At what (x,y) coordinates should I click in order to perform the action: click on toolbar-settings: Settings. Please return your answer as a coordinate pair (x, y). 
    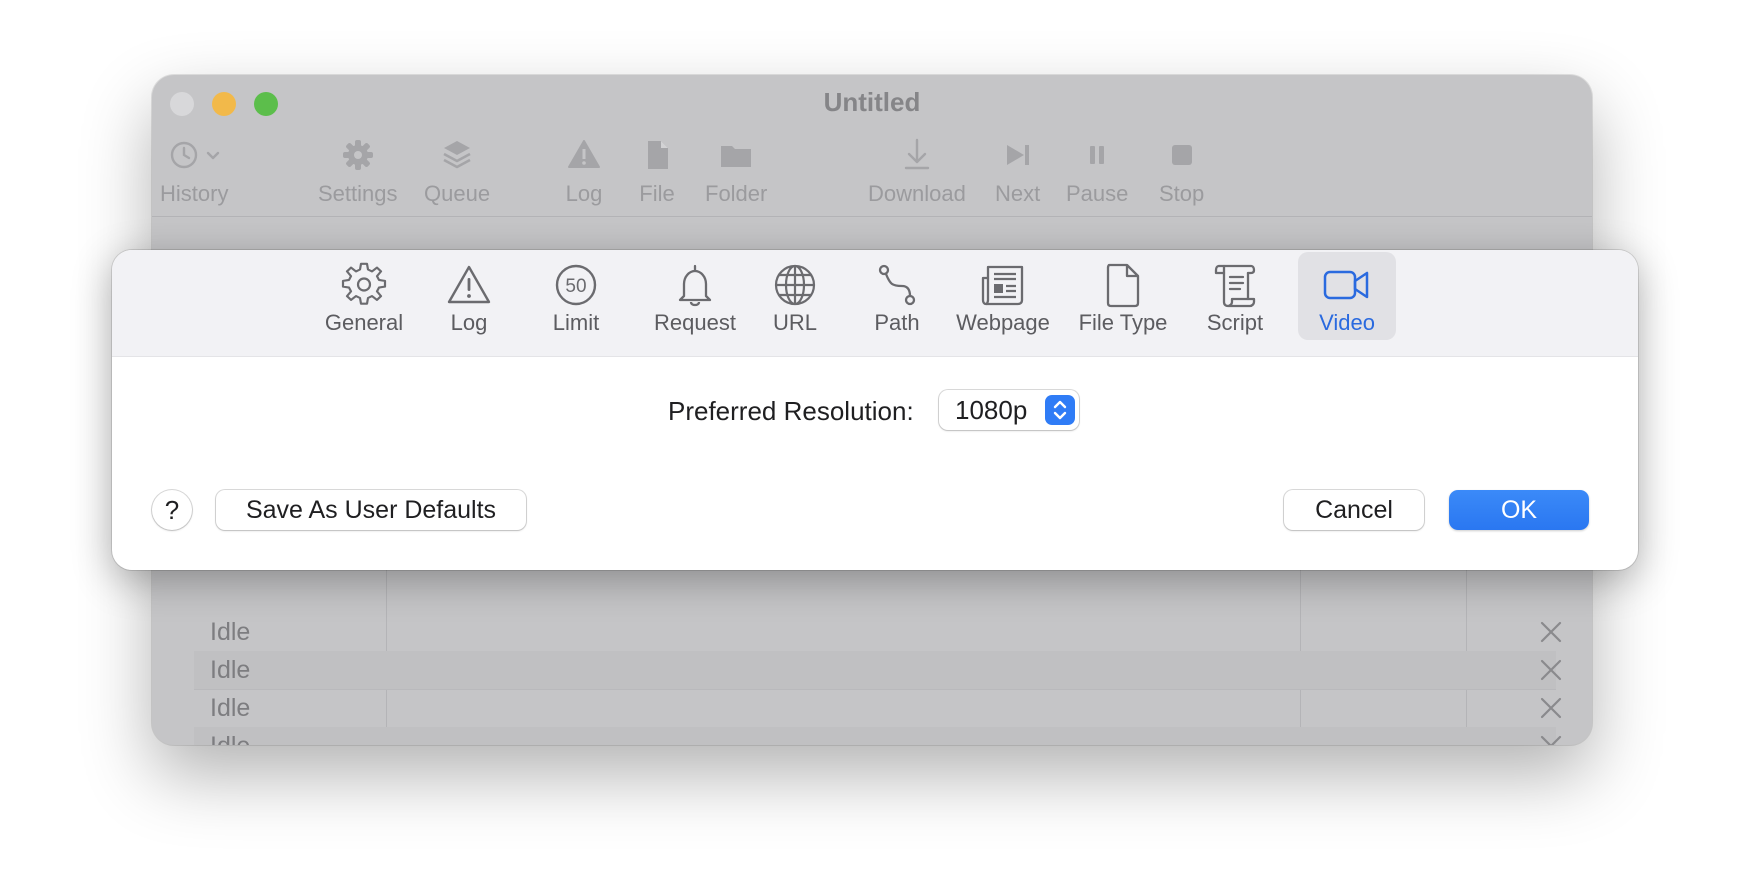
    Looking at the image, I should click on (358, 171).